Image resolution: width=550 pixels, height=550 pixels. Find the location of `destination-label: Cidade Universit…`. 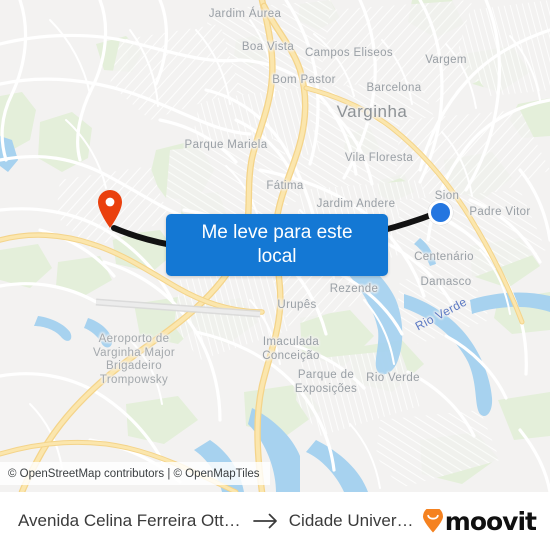

destination-label: Cidade Universit… is located at coordinates (351, 520).